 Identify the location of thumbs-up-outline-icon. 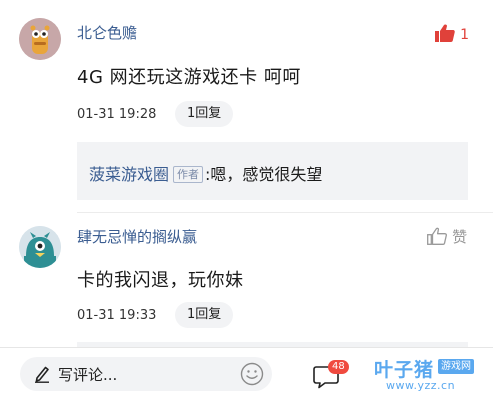
(437, 236).